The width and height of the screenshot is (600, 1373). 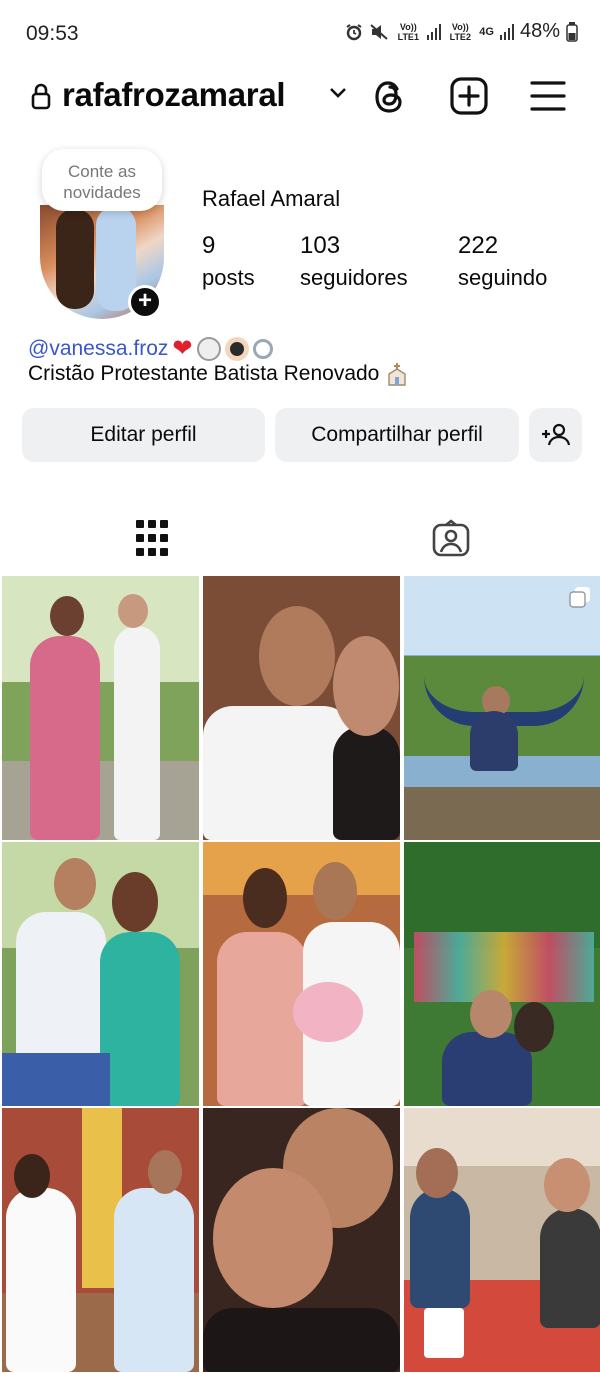 I want to click on posts-label: posts, so click(x=228, y=277).